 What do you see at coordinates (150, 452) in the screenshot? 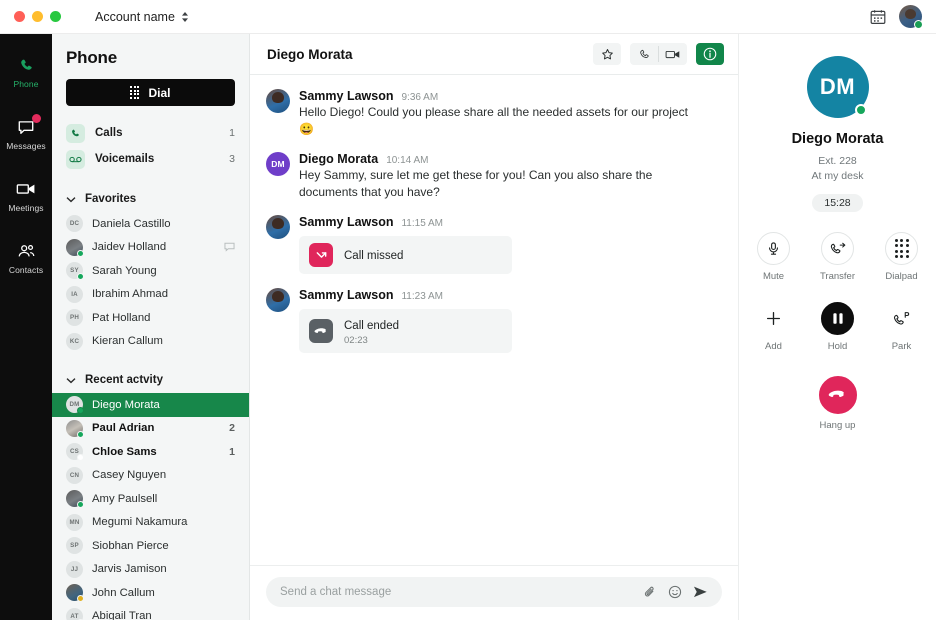
I see `list-item: CS Chloe Sams 1` at bounding box center [150, 452].